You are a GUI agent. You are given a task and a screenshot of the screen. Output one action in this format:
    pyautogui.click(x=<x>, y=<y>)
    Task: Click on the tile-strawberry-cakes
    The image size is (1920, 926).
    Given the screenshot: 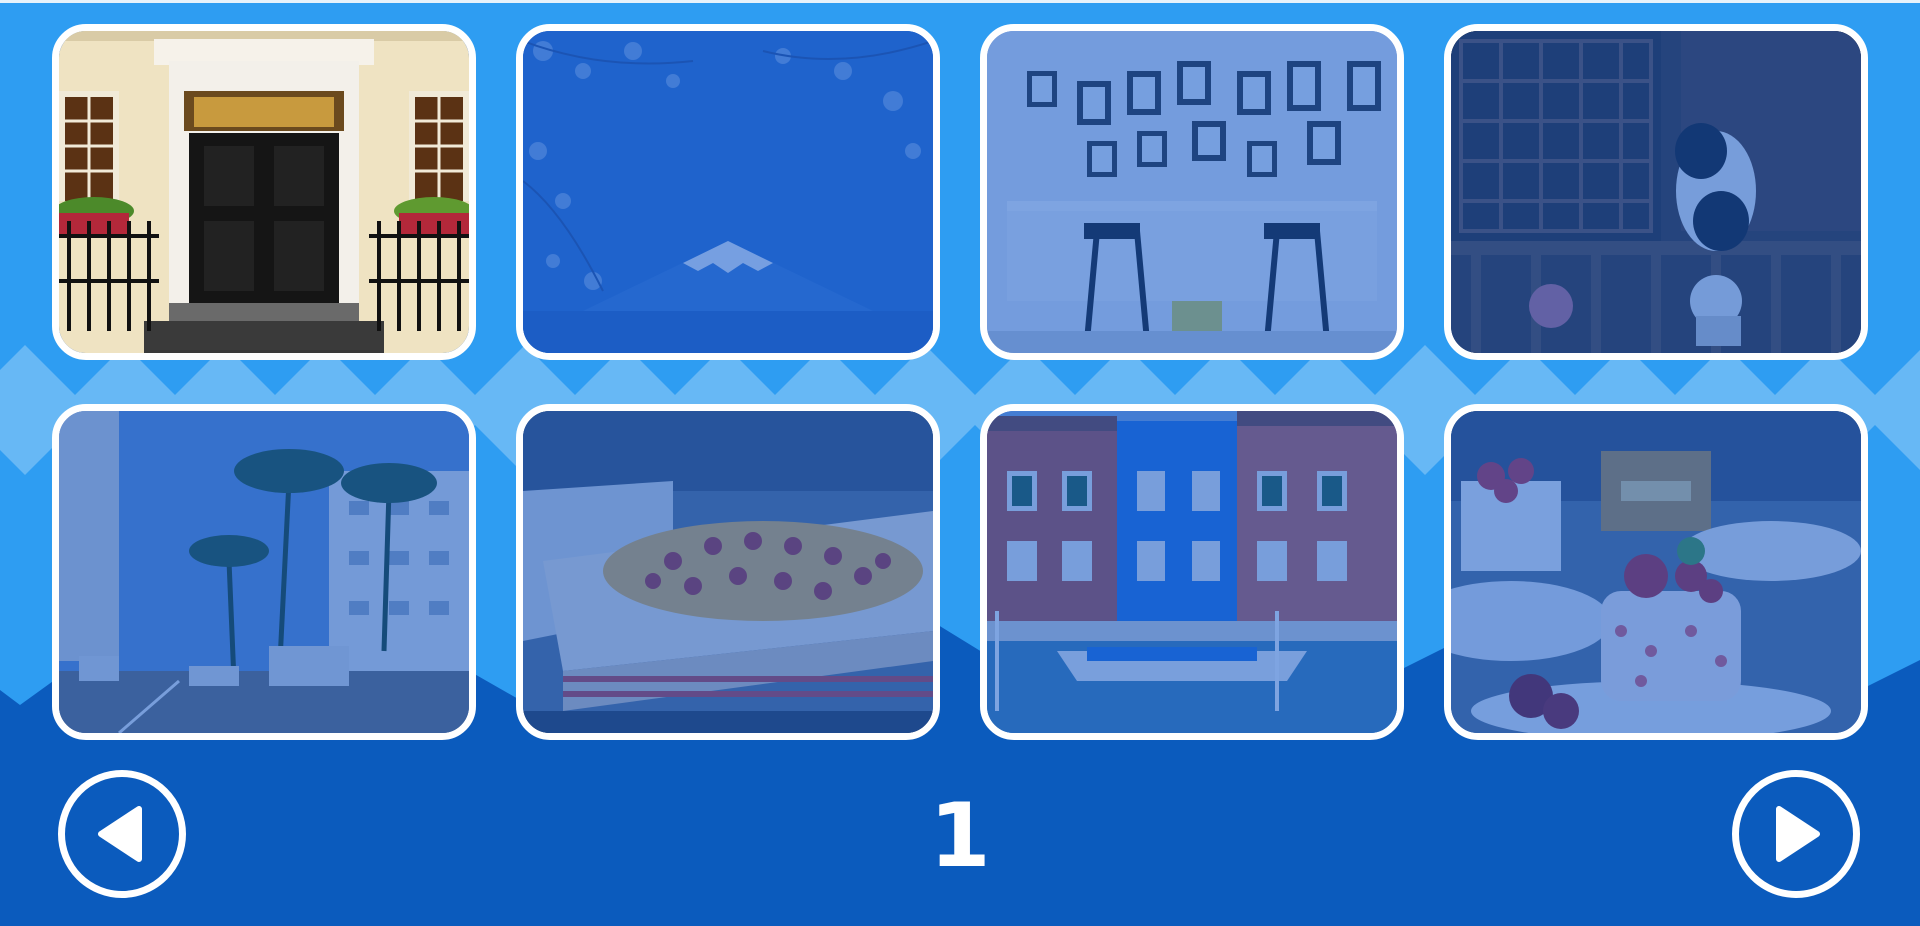 What is the action you would take?
    pyautogui.click(x=1656, y=572)
    